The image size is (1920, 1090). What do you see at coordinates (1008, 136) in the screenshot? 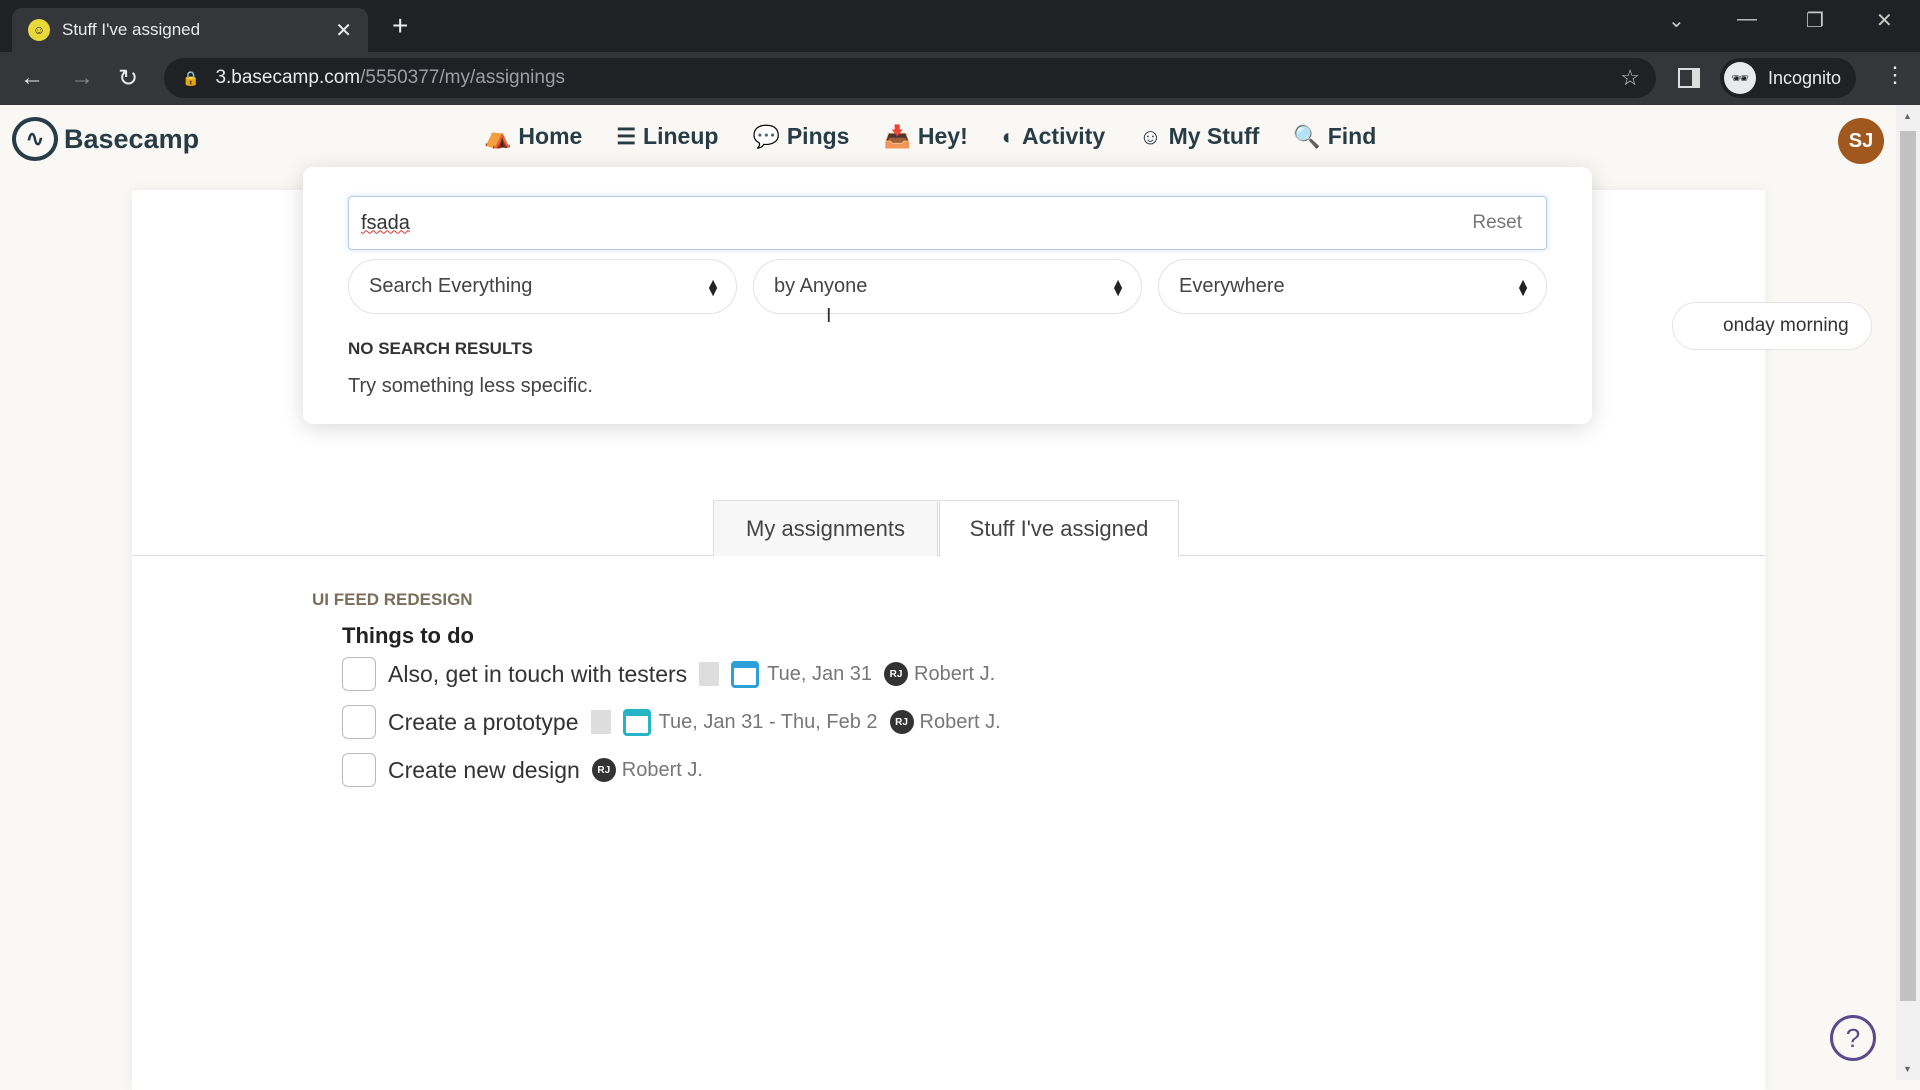
I see `activity-icon: ◐` at bounding box center [1008, 136].